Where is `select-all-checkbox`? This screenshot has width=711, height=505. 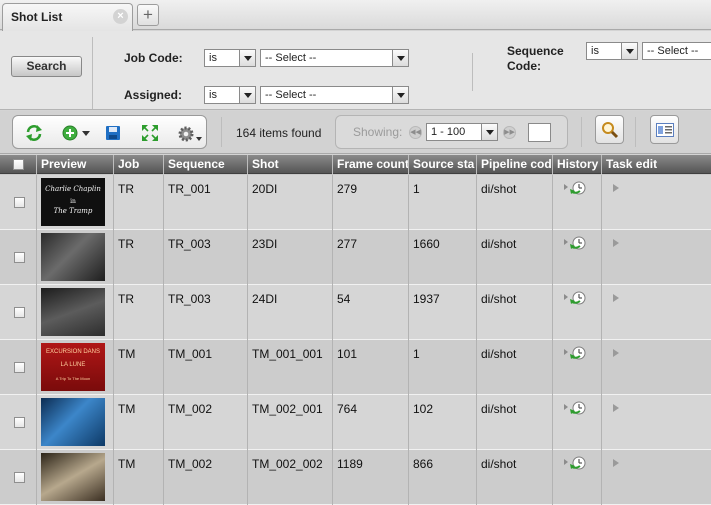 select-all-checkbox is located at coordinates (18, 164).